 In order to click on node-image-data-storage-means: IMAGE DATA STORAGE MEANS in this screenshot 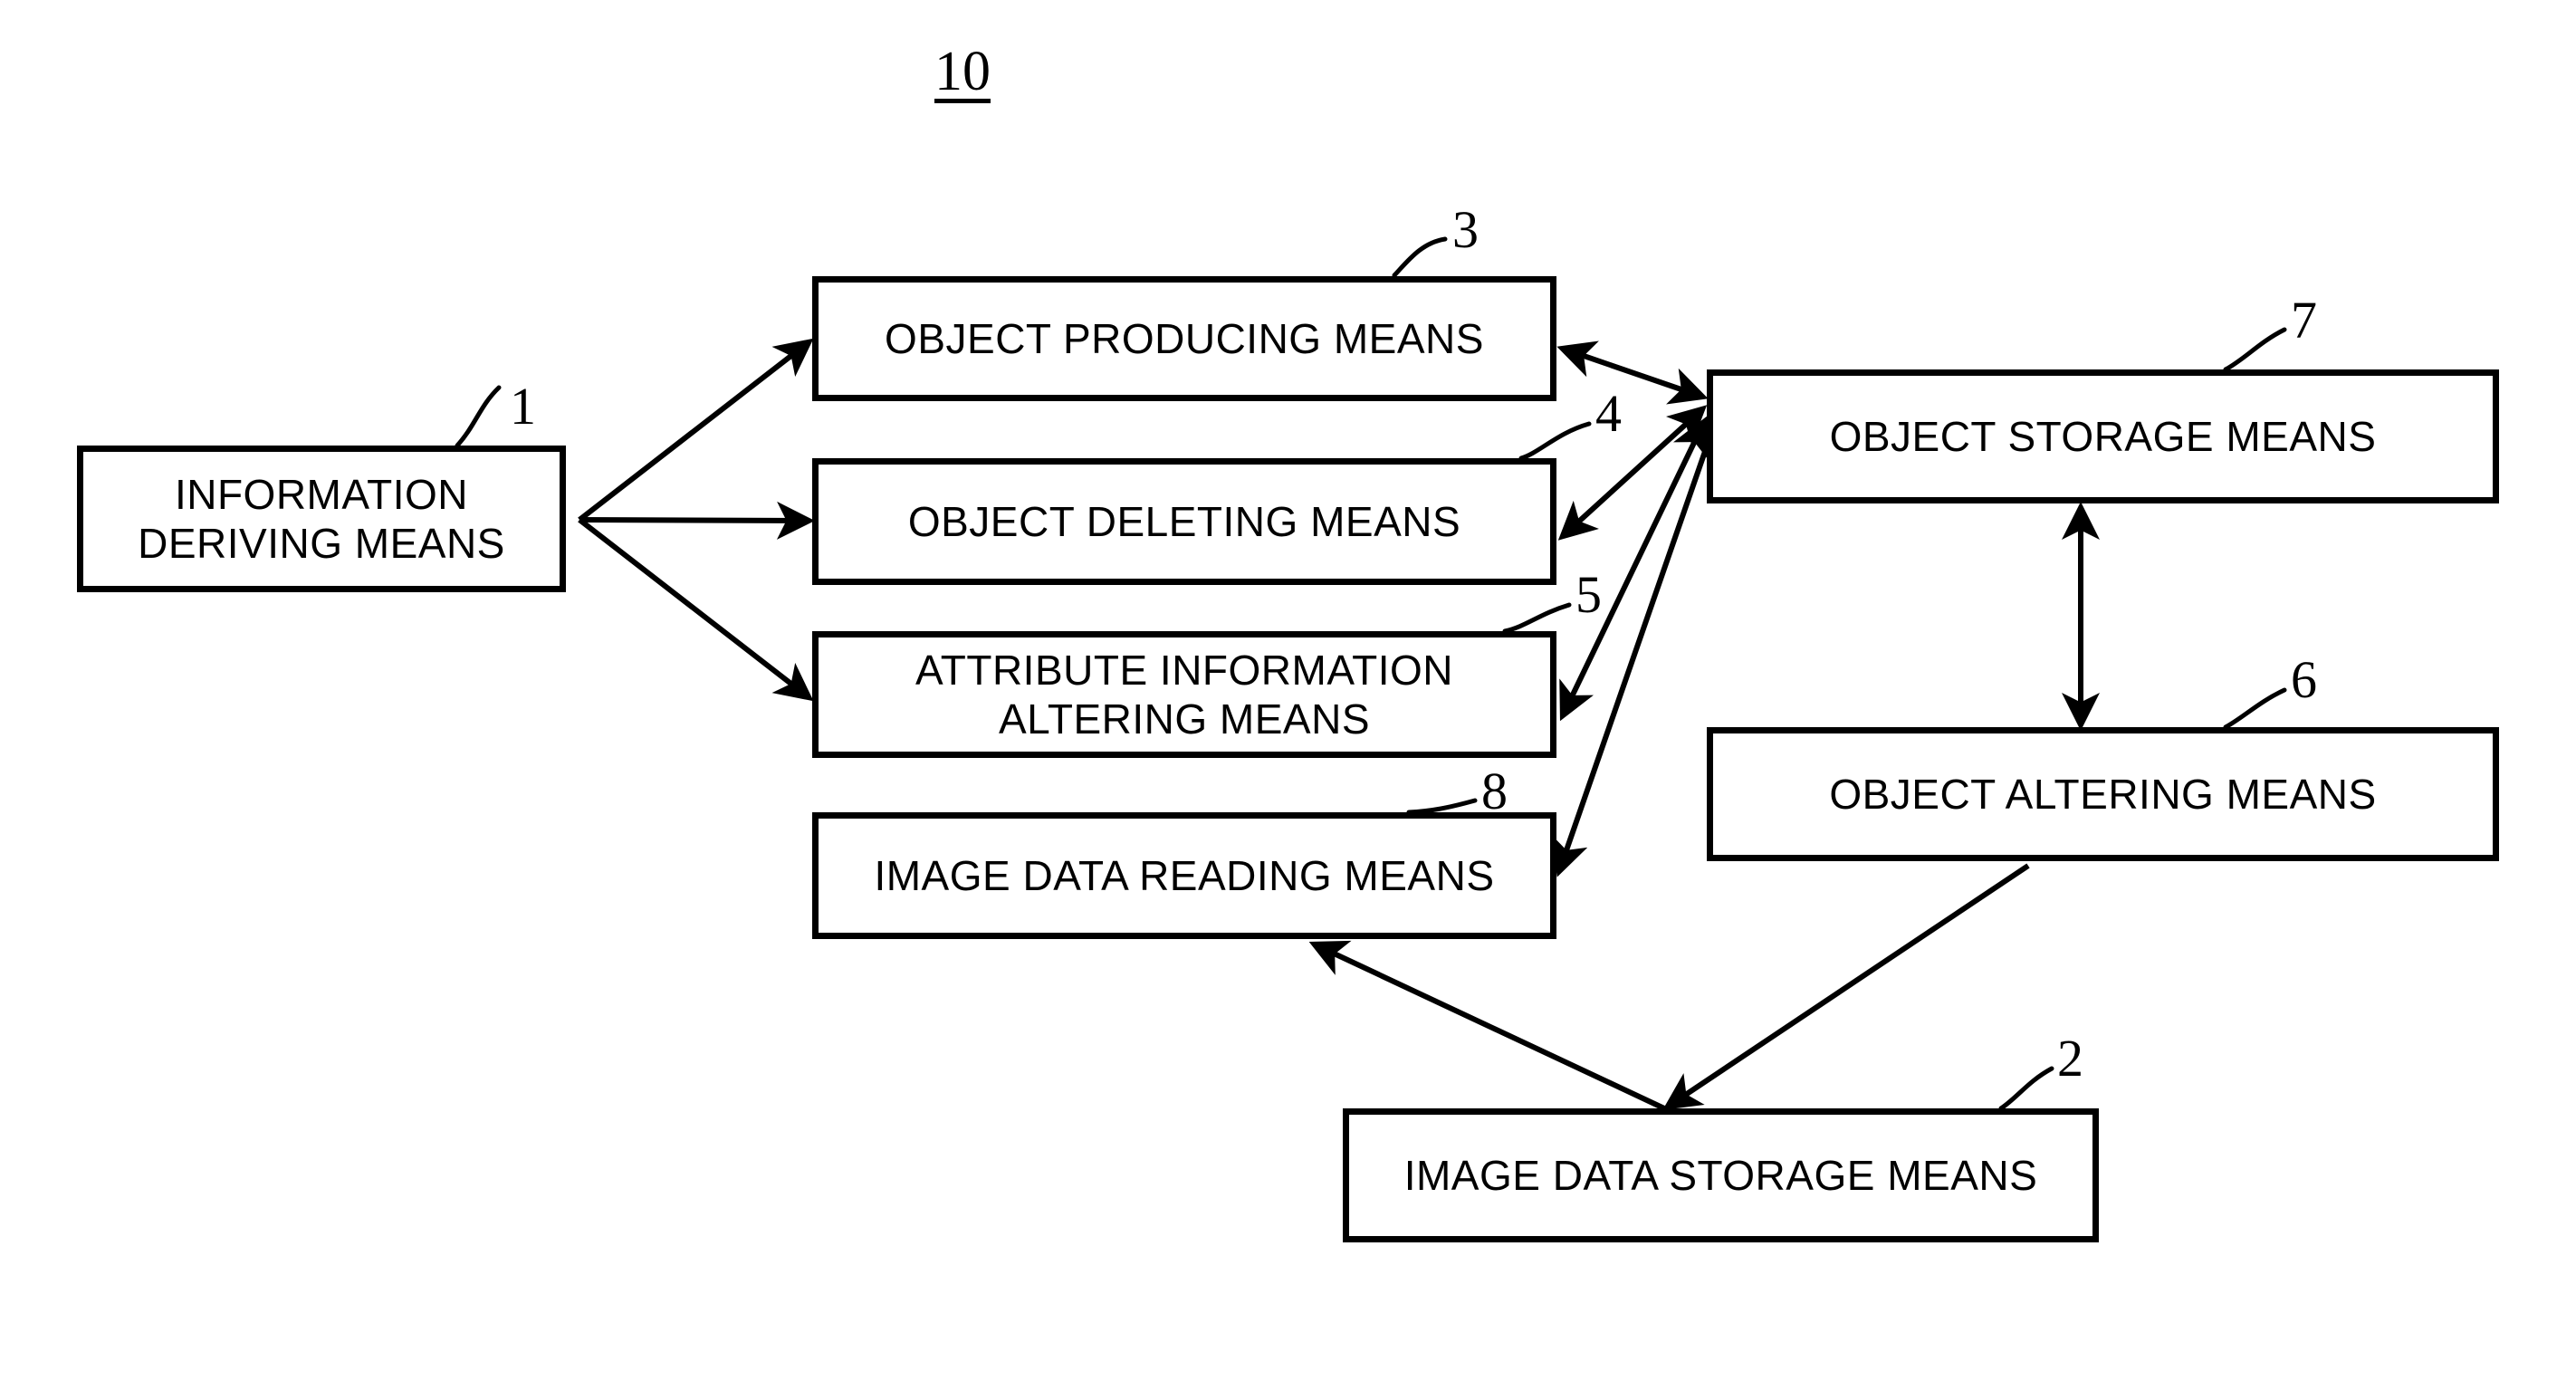, I will do `click(1721, 1175)`.